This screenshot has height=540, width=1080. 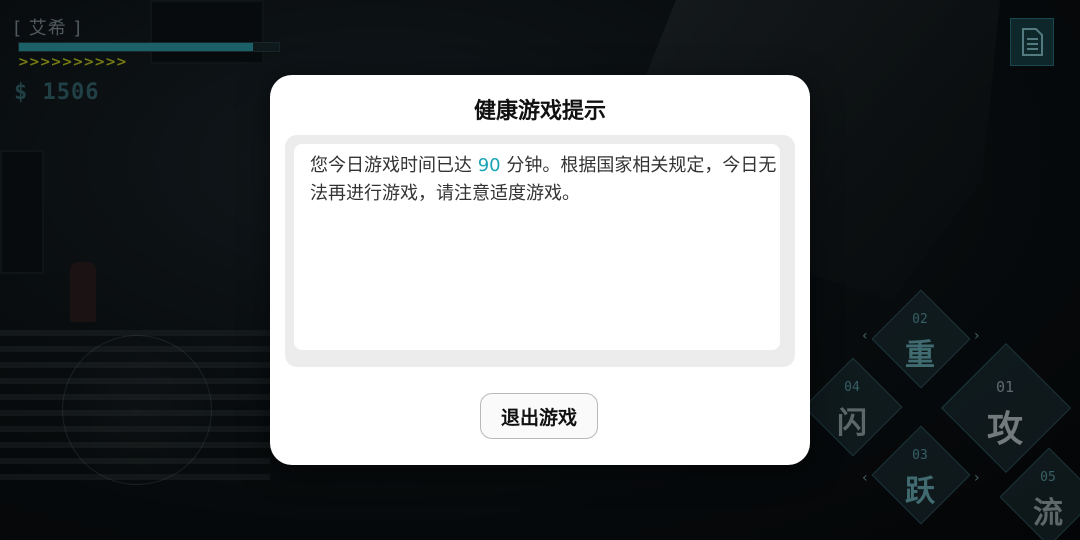 What do you see at coordinates (539, 111) in the screenshot?
I see `dialog-title: 健康游戏提示` at bounding box center [539, 111].